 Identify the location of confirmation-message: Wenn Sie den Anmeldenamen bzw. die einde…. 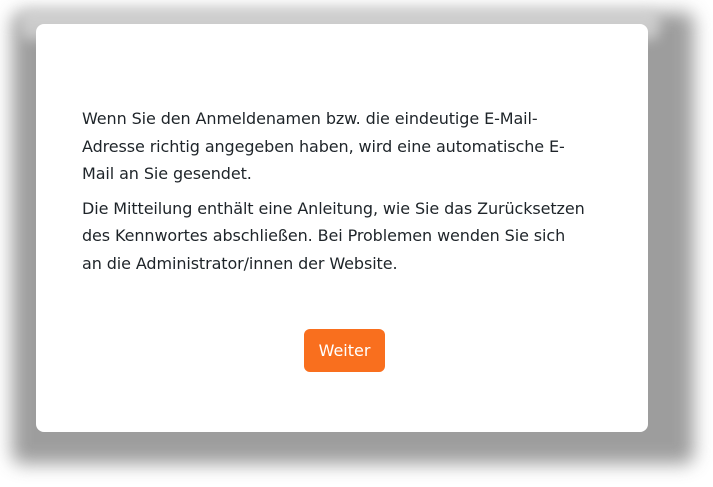
(323, 146).